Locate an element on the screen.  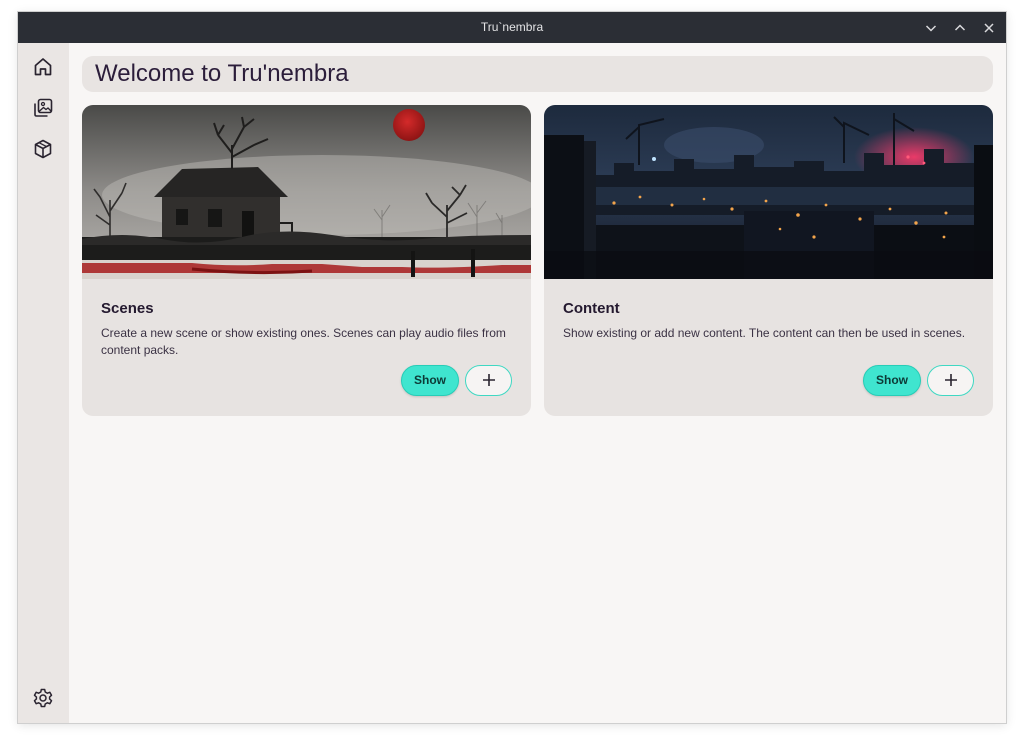
settings-button is located at coordinates (43, 698).